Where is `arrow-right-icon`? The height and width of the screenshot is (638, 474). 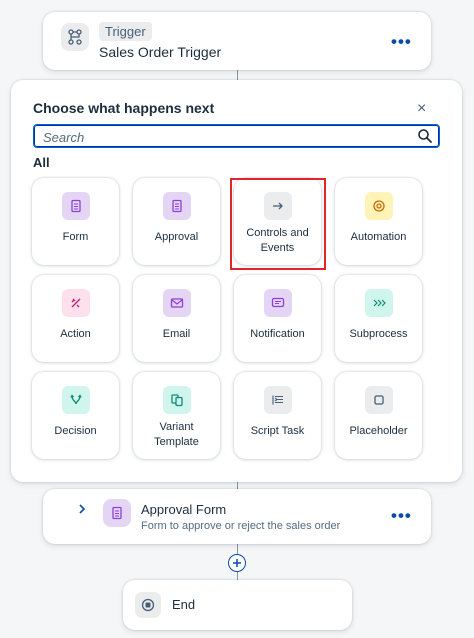
arrow-right-icon is located at coordinates (277, 206).